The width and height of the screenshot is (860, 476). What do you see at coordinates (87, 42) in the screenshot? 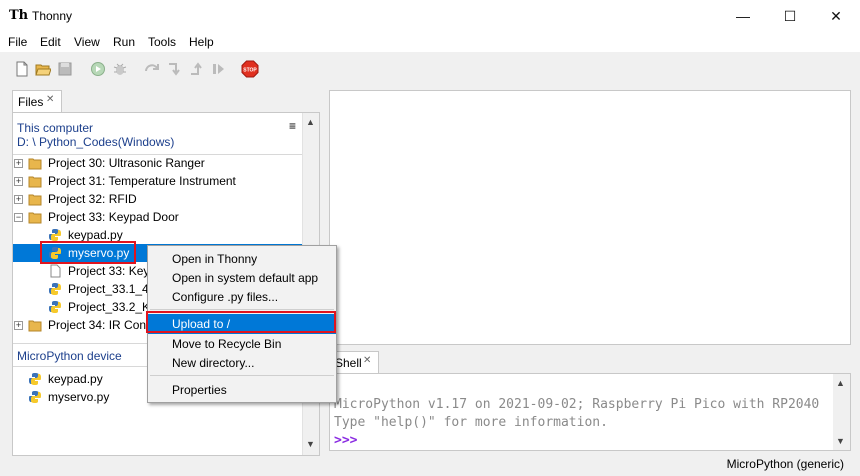
I see `menu-view: View` at bounding box center [87, 42].